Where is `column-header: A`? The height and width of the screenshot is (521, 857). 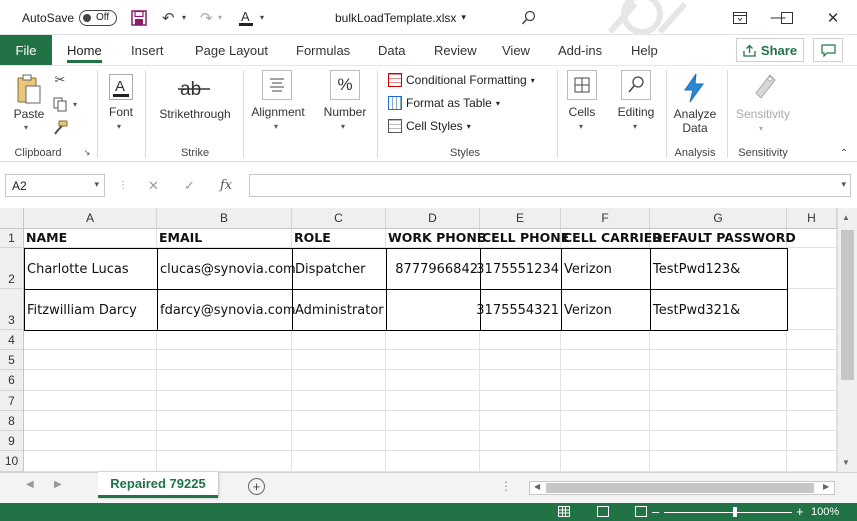
column-header: A is located at coordinates (90, 218).